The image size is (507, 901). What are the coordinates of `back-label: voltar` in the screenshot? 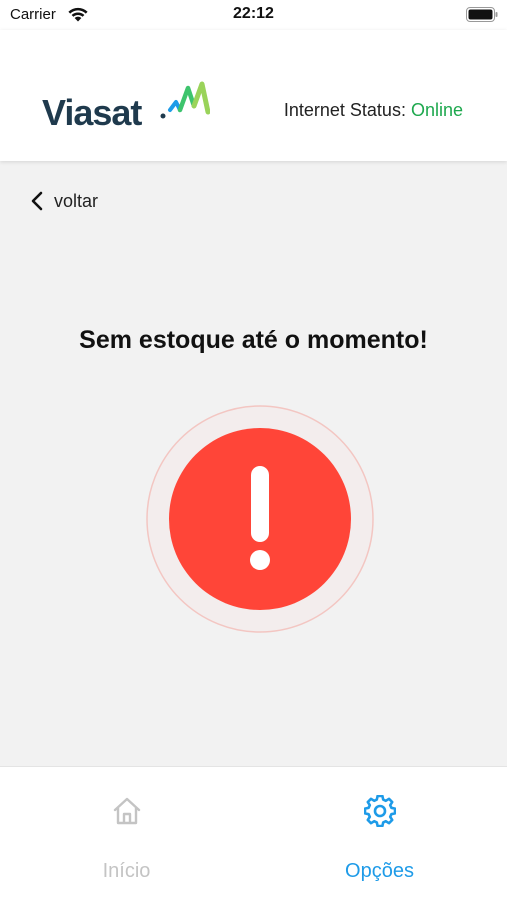 It's located at (76, 200).